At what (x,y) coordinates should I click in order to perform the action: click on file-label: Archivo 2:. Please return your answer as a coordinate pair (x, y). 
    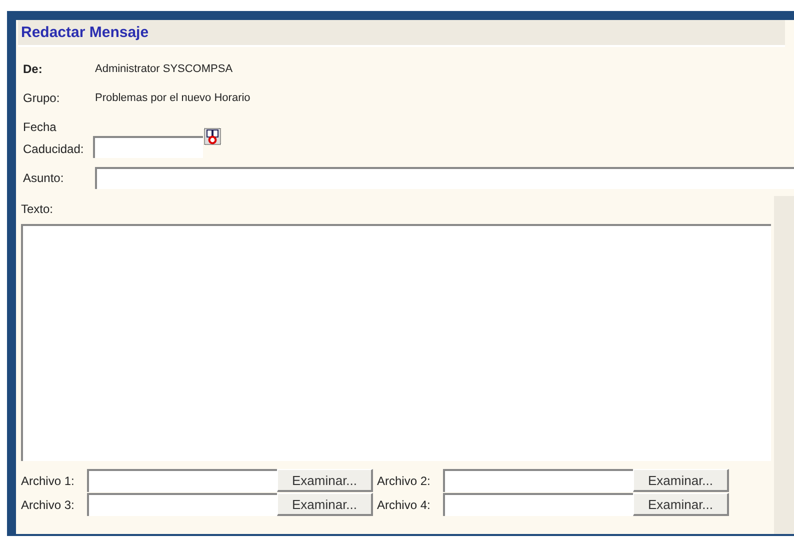
    Looking at the image, I should click on (404, 481).